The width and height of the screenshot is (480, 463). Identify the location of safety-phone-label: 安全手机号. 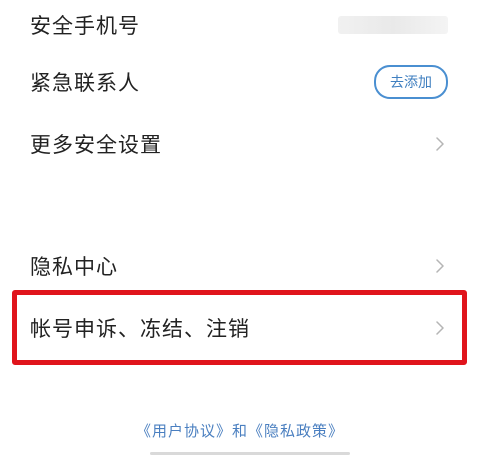
(85, 26).